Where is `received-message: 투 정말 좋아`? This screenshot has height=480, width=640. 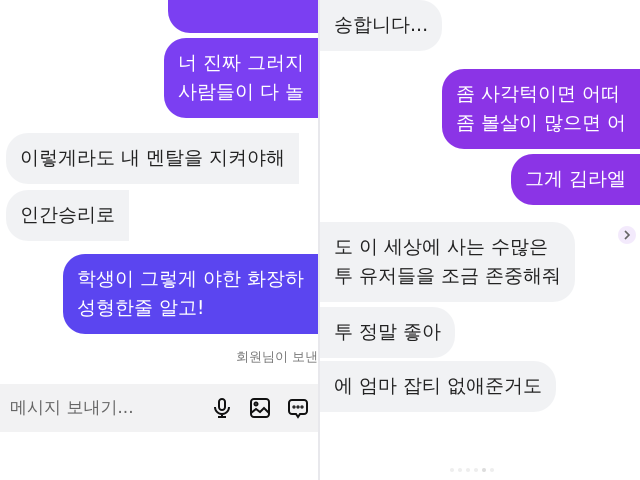 received-message: 투 정말 좋아 is located at coordinates (388, 332).